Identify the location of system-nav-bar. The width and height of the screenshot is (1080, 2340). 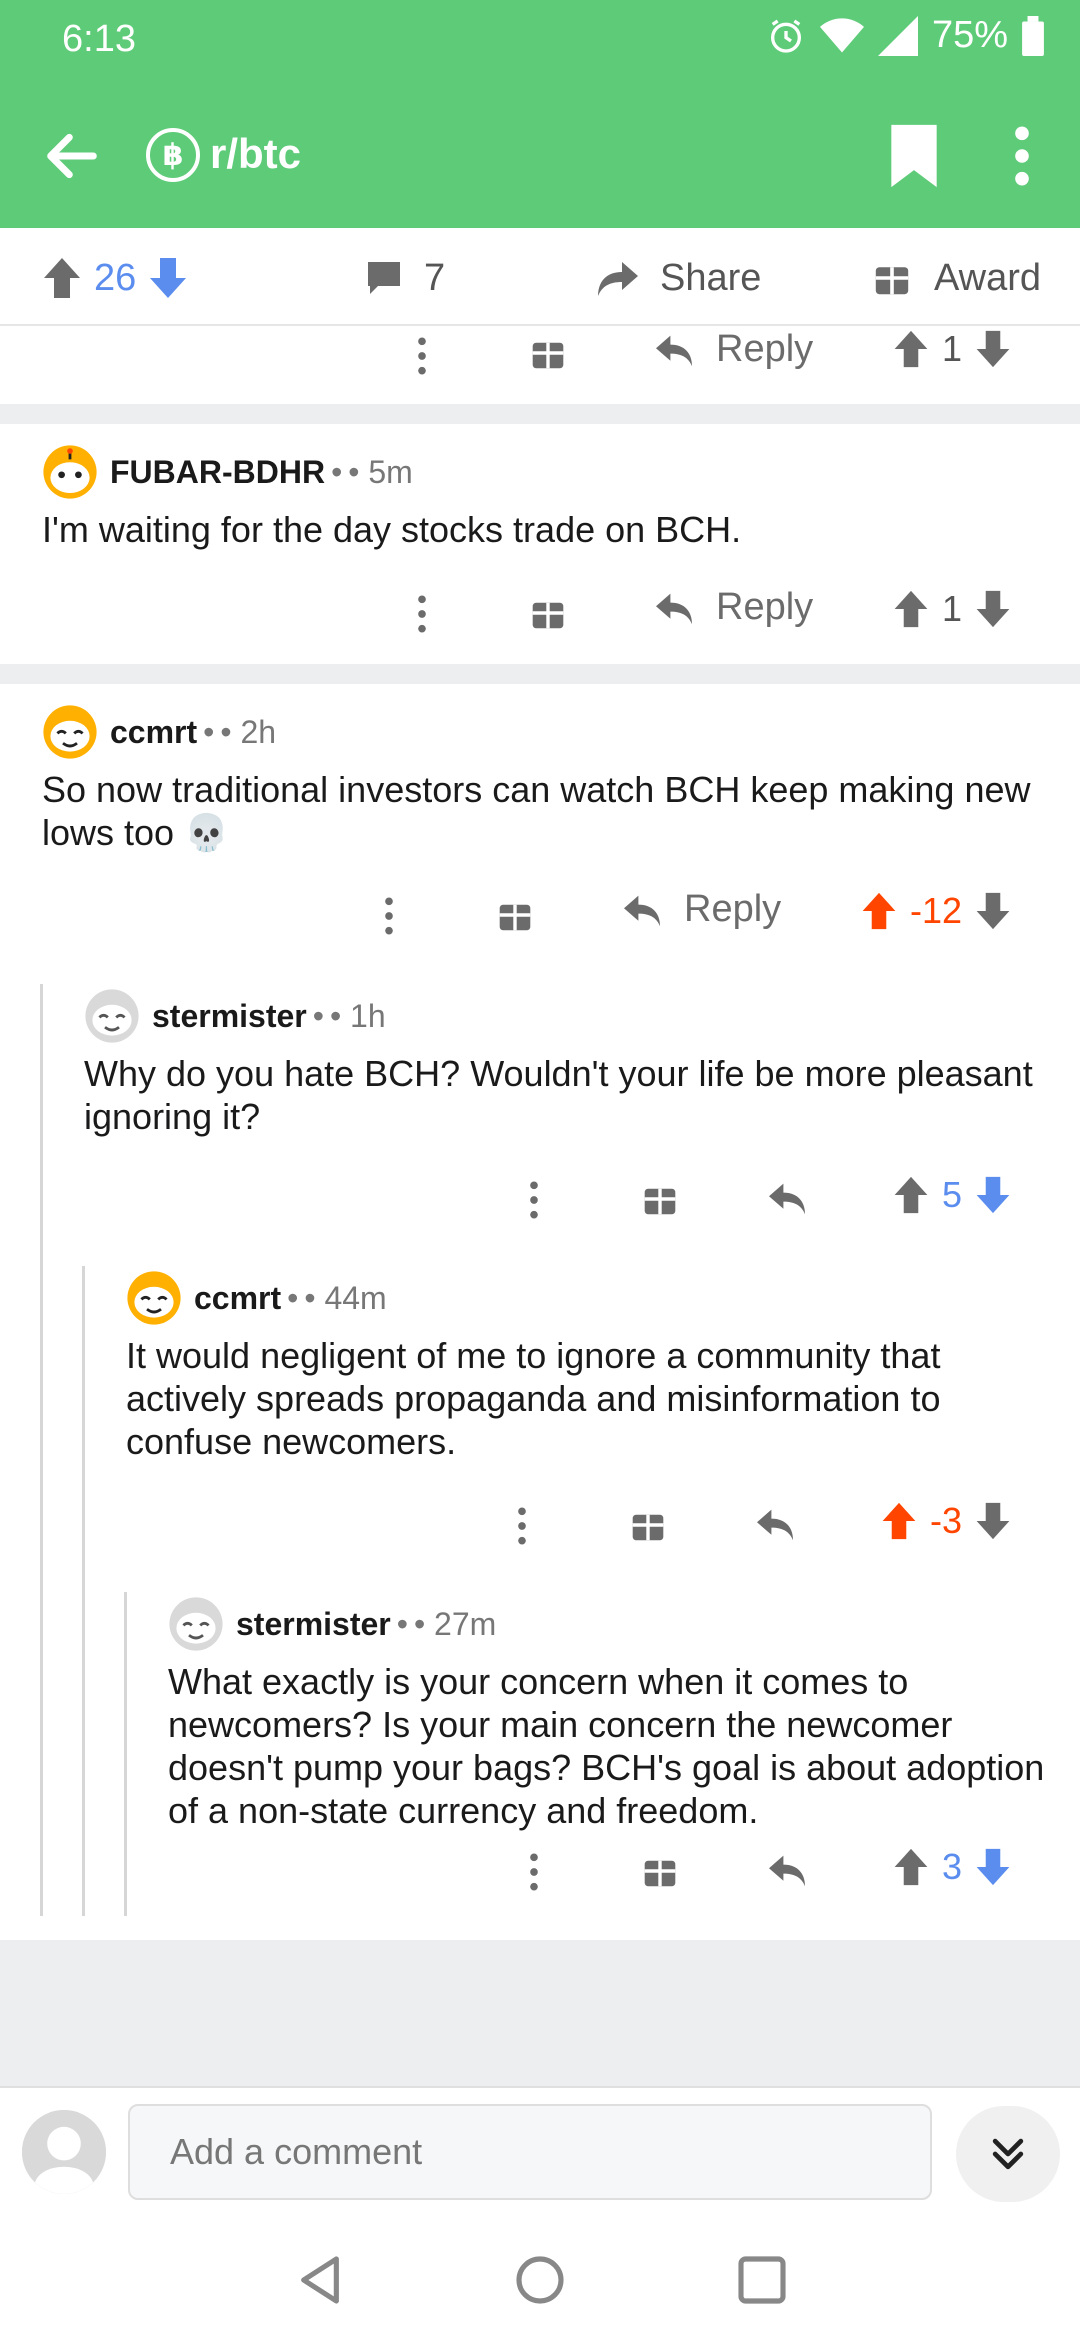
(540, 2278).